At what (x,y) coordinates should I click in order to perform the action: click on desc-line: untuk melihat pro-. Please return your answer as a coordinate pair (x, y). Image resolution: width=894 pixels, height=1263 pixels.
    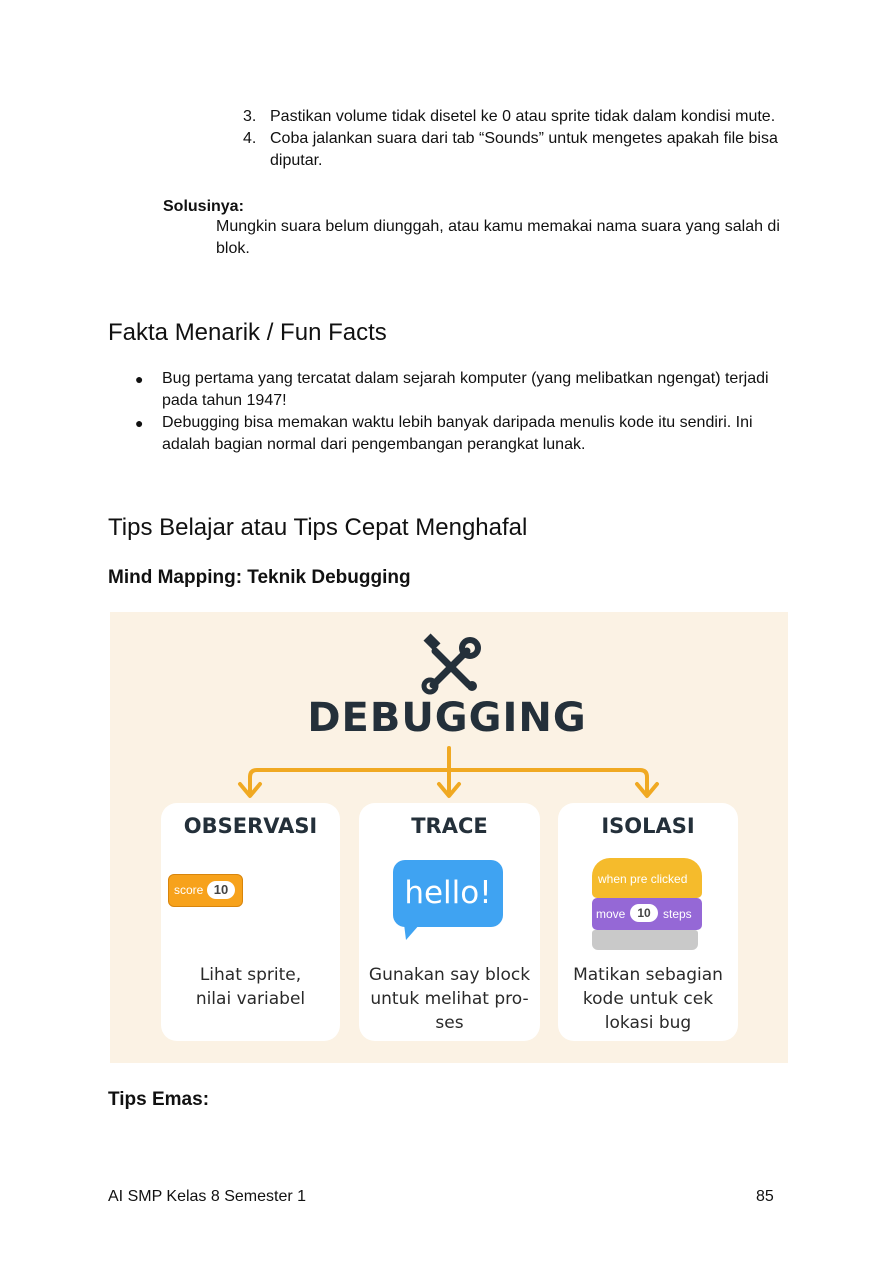
    Looking at the image, I should click on (449, 999).